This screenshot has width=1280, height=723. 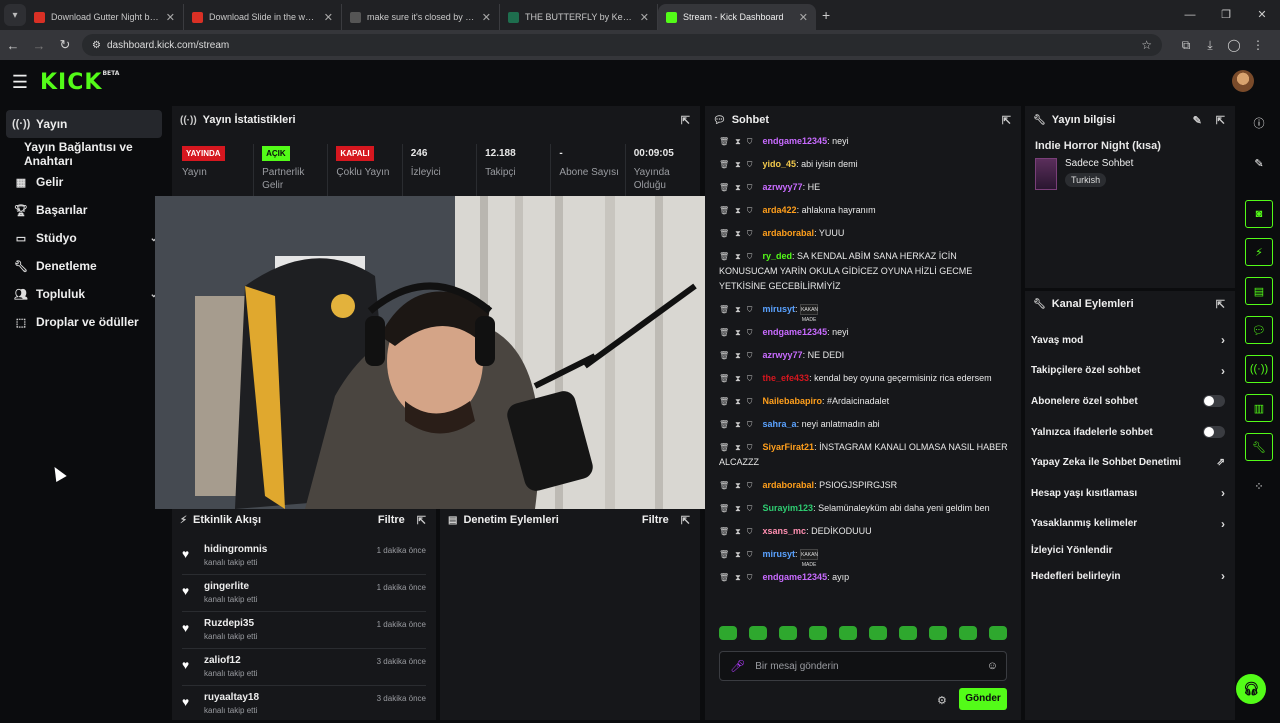 What do you see at coordinates (1259, 291) in the screenshot?
I see `clipboard-icon: ▤` at bounding box center [1259, 291].